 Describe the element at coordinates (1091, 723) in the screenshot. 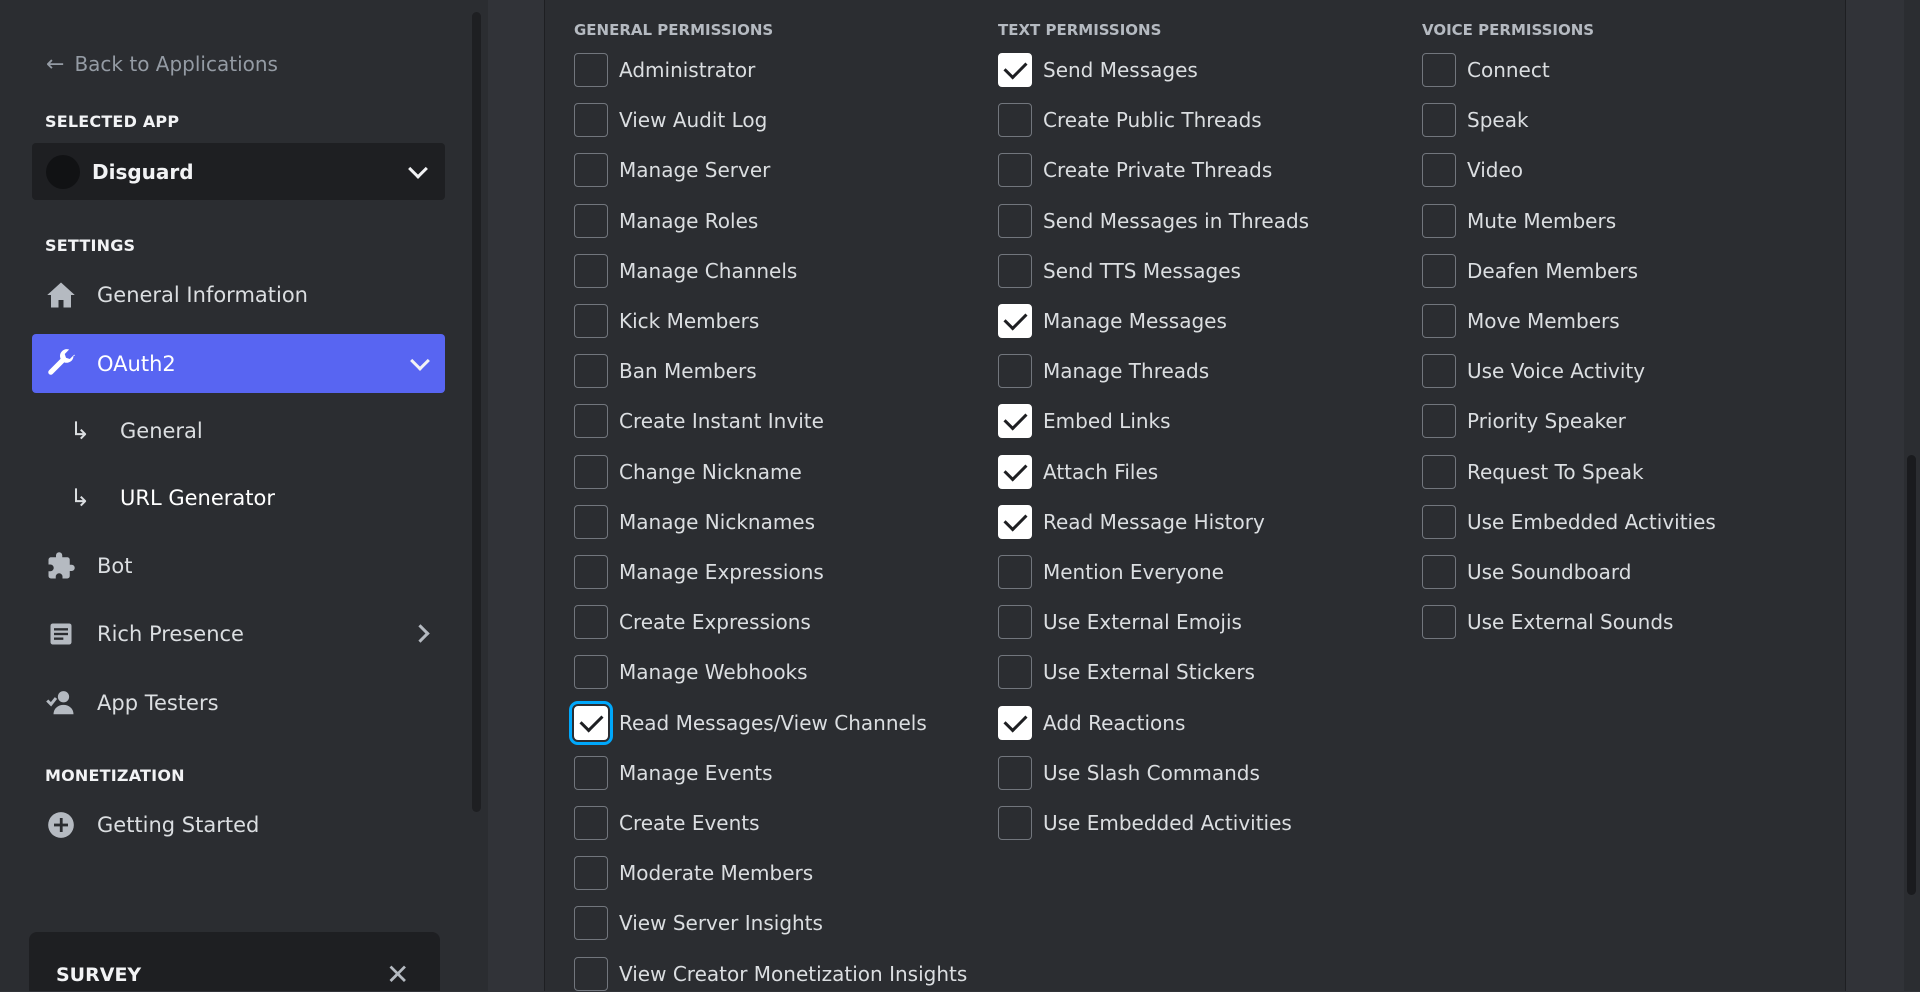

I see `permission-row: Add Reactions` at that location.